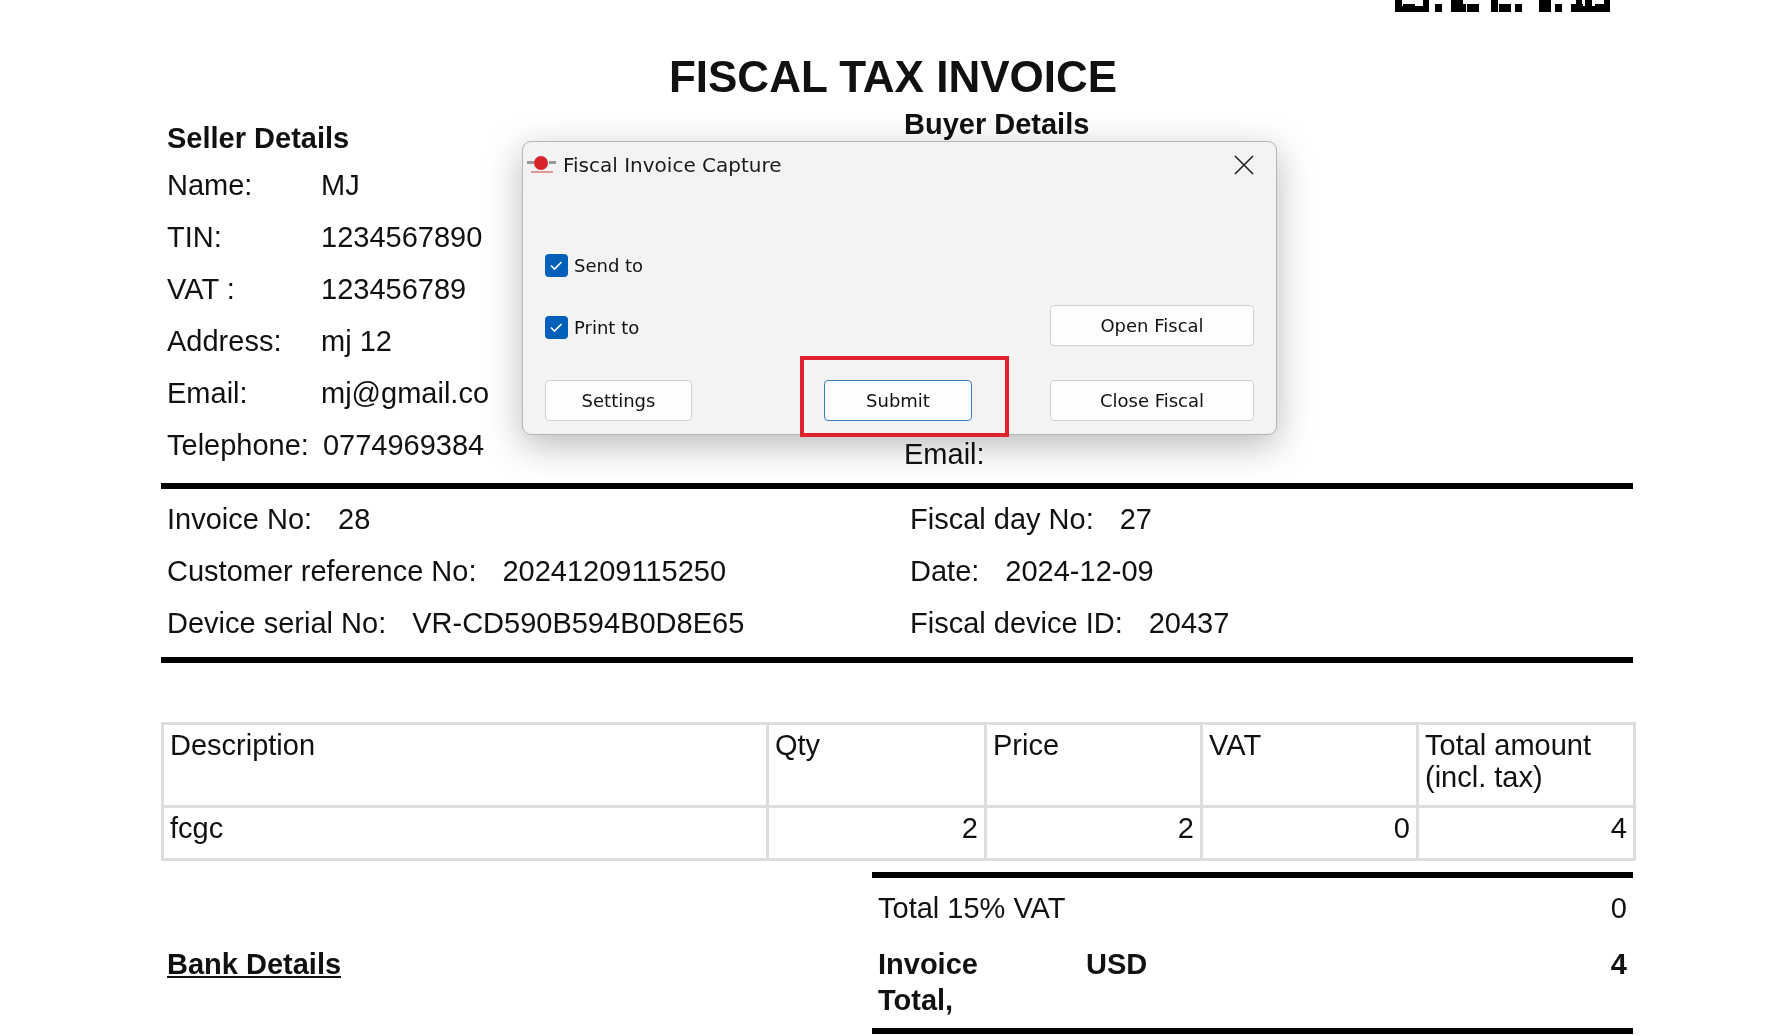  I want to click on dialog-button: Close Fiscal, so click(1152, 400).